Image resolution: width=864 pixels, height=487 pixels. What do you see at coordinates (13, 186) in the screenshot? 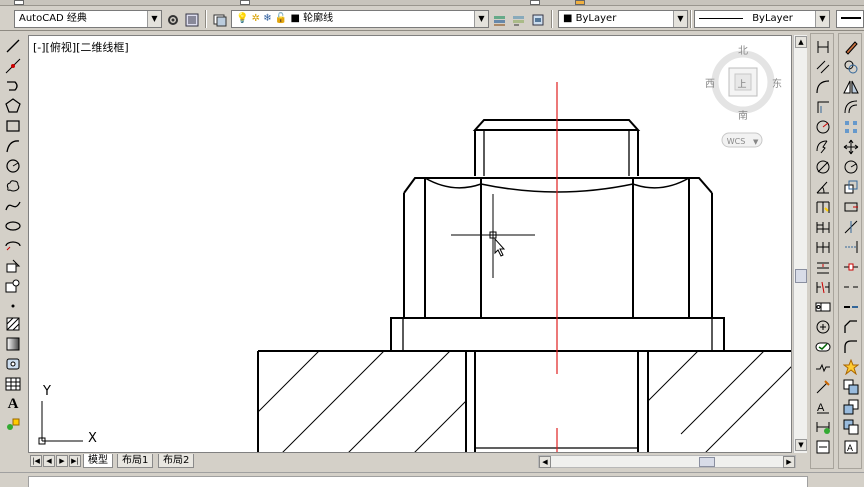
I see `revision-cloud-icon` at bounding box center [13, 186].